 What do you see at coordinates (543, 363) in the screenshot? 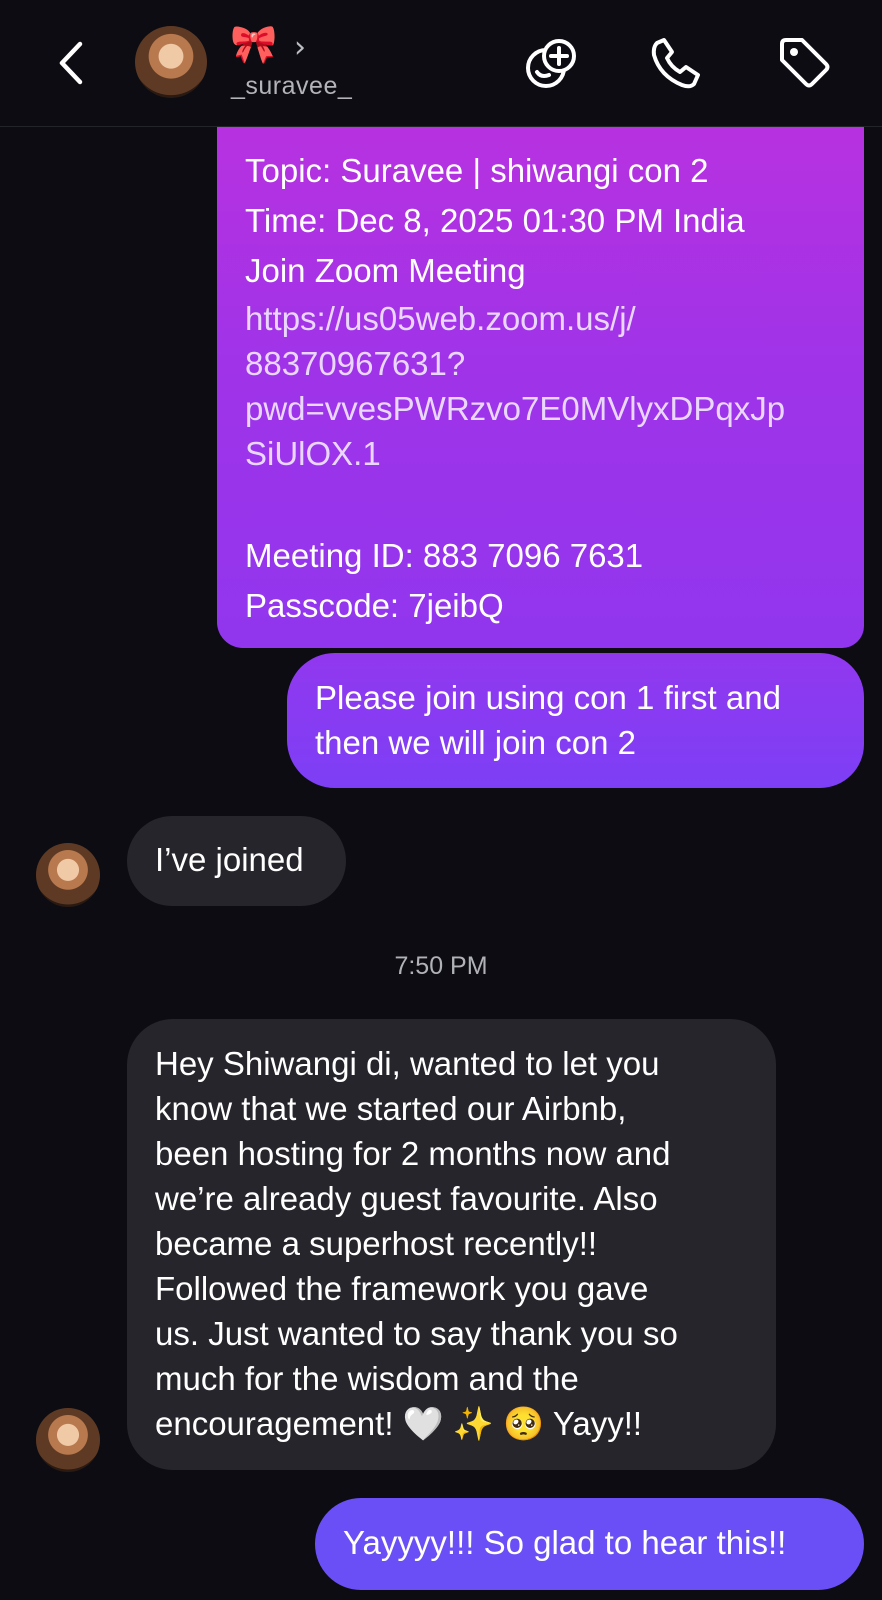
I see `zoom-link: 88370967631?` at bounding box center [543, 363].